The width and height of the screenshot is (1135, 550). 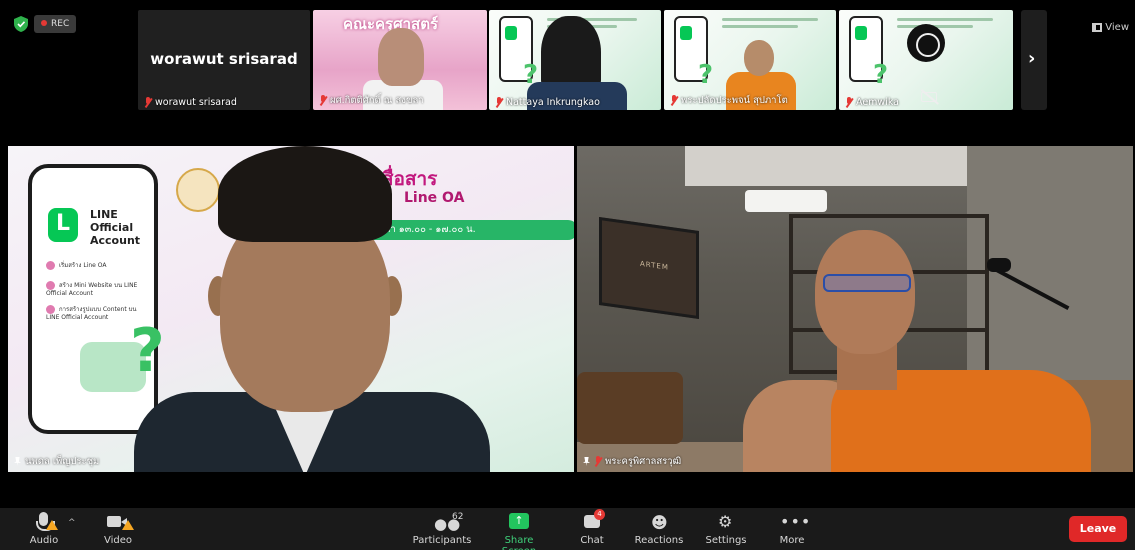 I want to click on leave-button: Leave, so click(x=1098, y=529).